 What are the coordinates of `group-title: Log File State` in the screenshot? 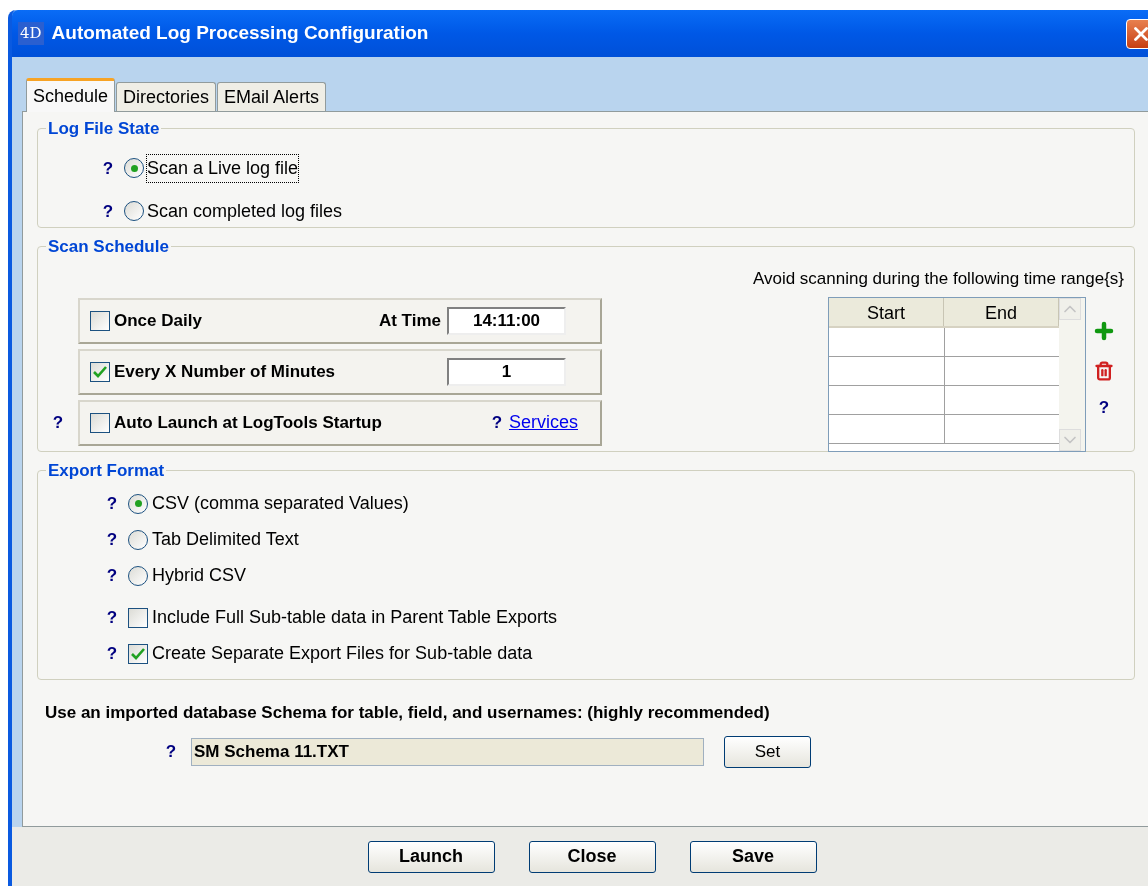 It's located at (104, 129).